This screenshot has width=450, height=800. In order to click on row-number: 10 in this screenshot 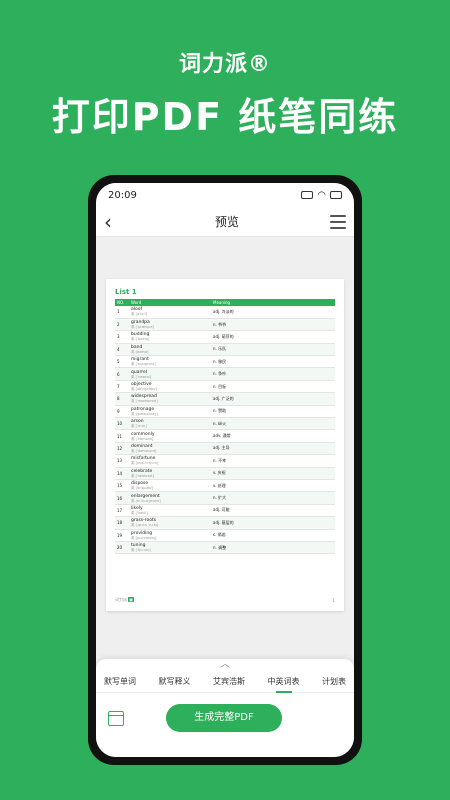, I will do `click(122, 424)`.